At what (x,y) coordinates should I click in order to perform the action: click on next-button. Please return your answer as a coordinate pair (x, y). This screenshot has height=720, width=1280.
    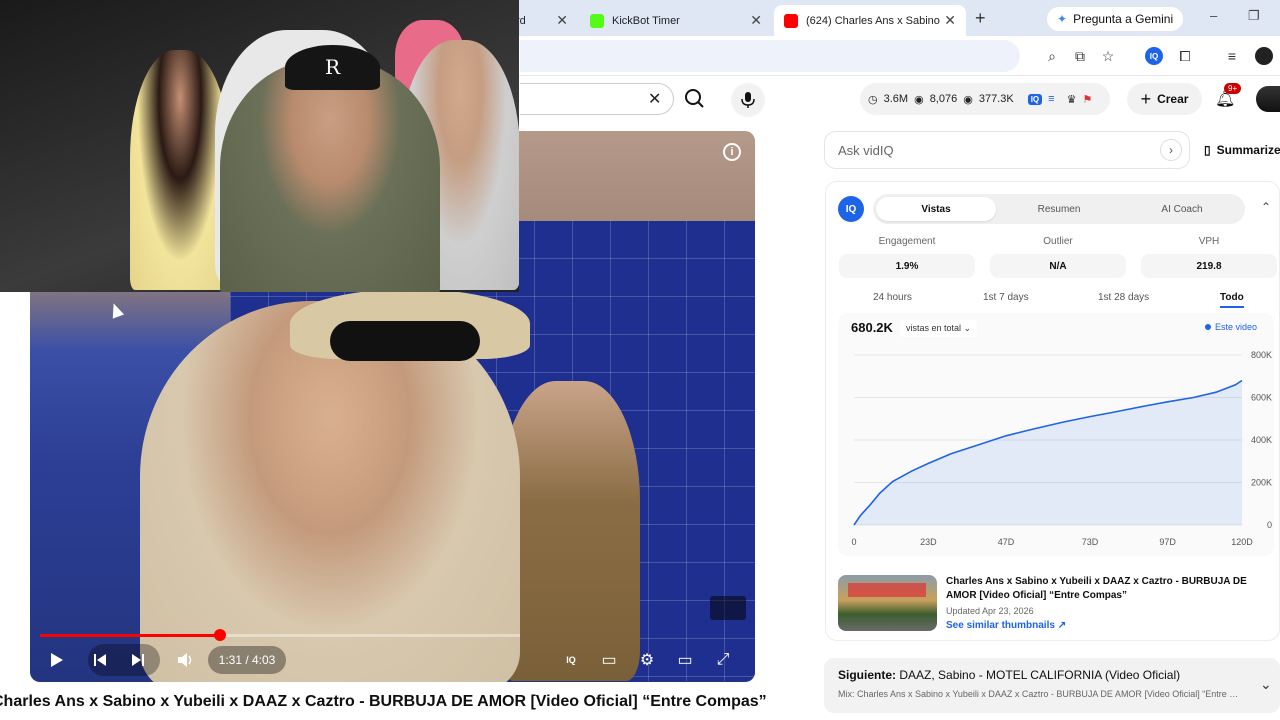
    Looking at the image, I should click on (138, 660).